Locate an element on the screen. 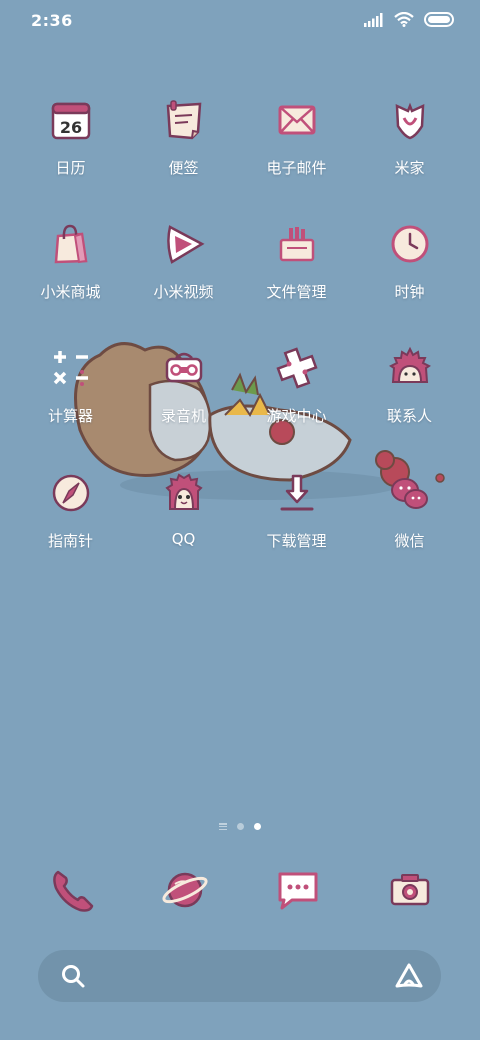 The width and height of the screenshot is (480, 1040). assistant-icon is located at coordinates (409, 976).